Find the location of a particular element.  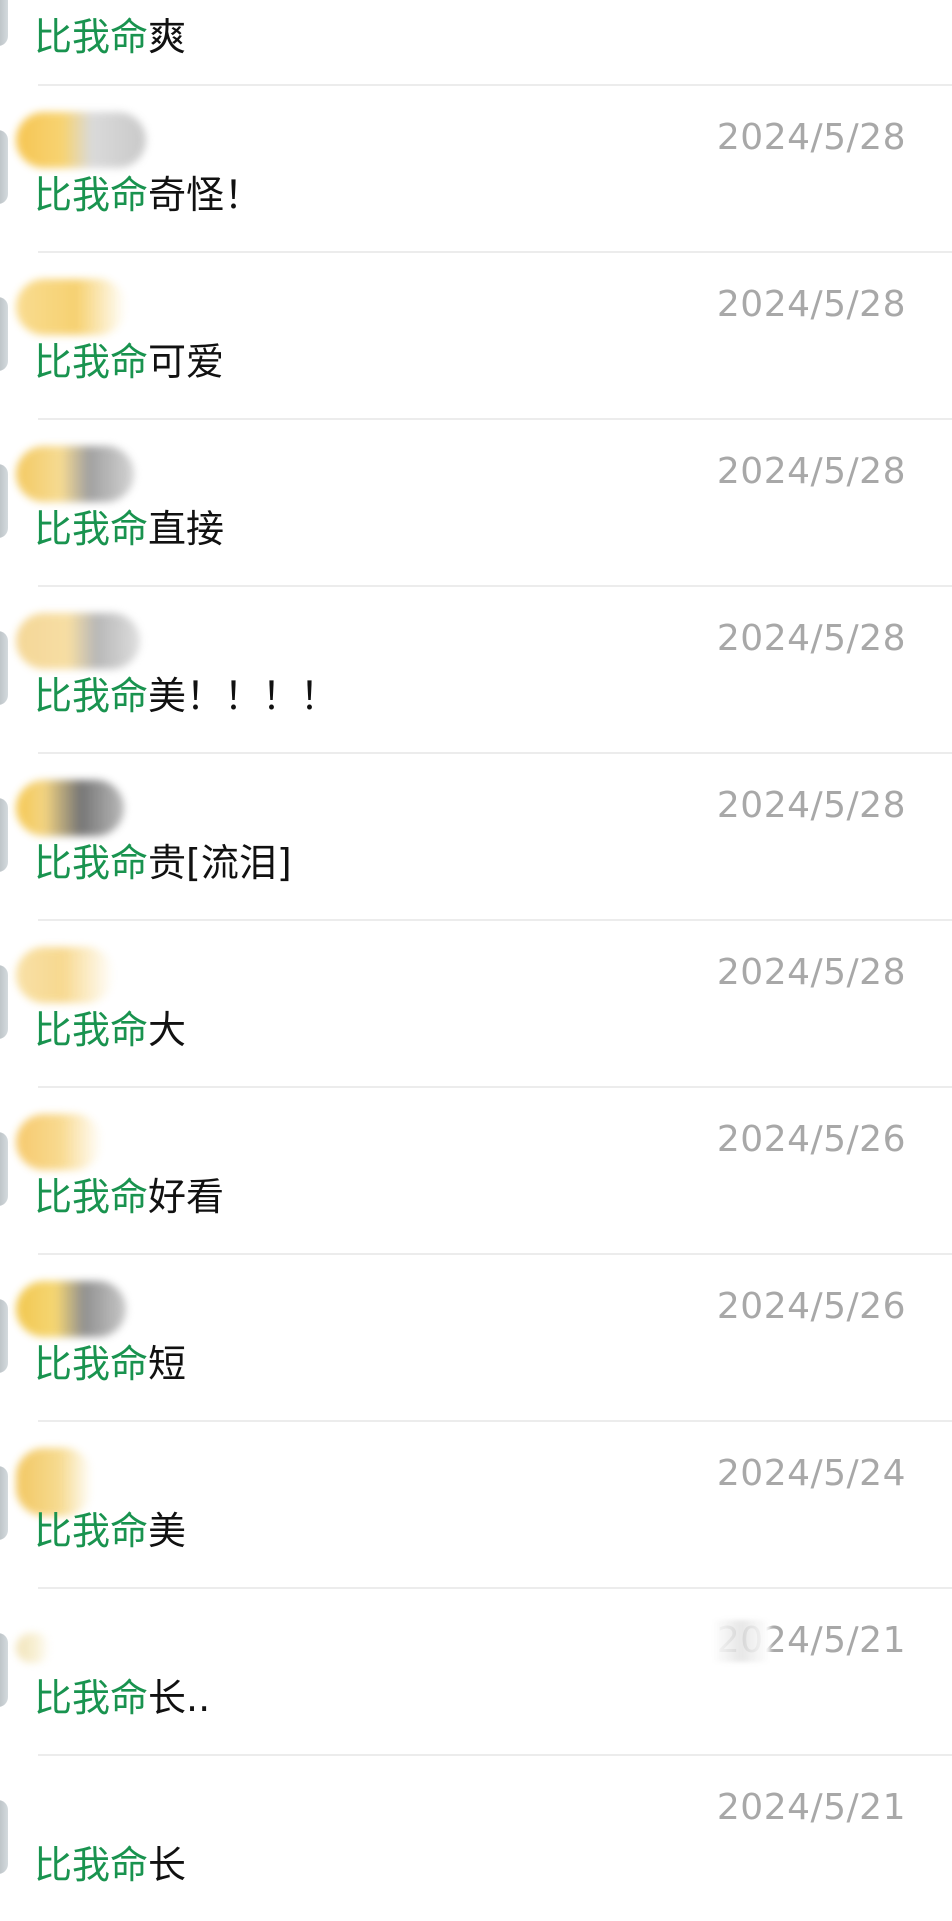

date-redaction is located at coordinates (741, 1641).